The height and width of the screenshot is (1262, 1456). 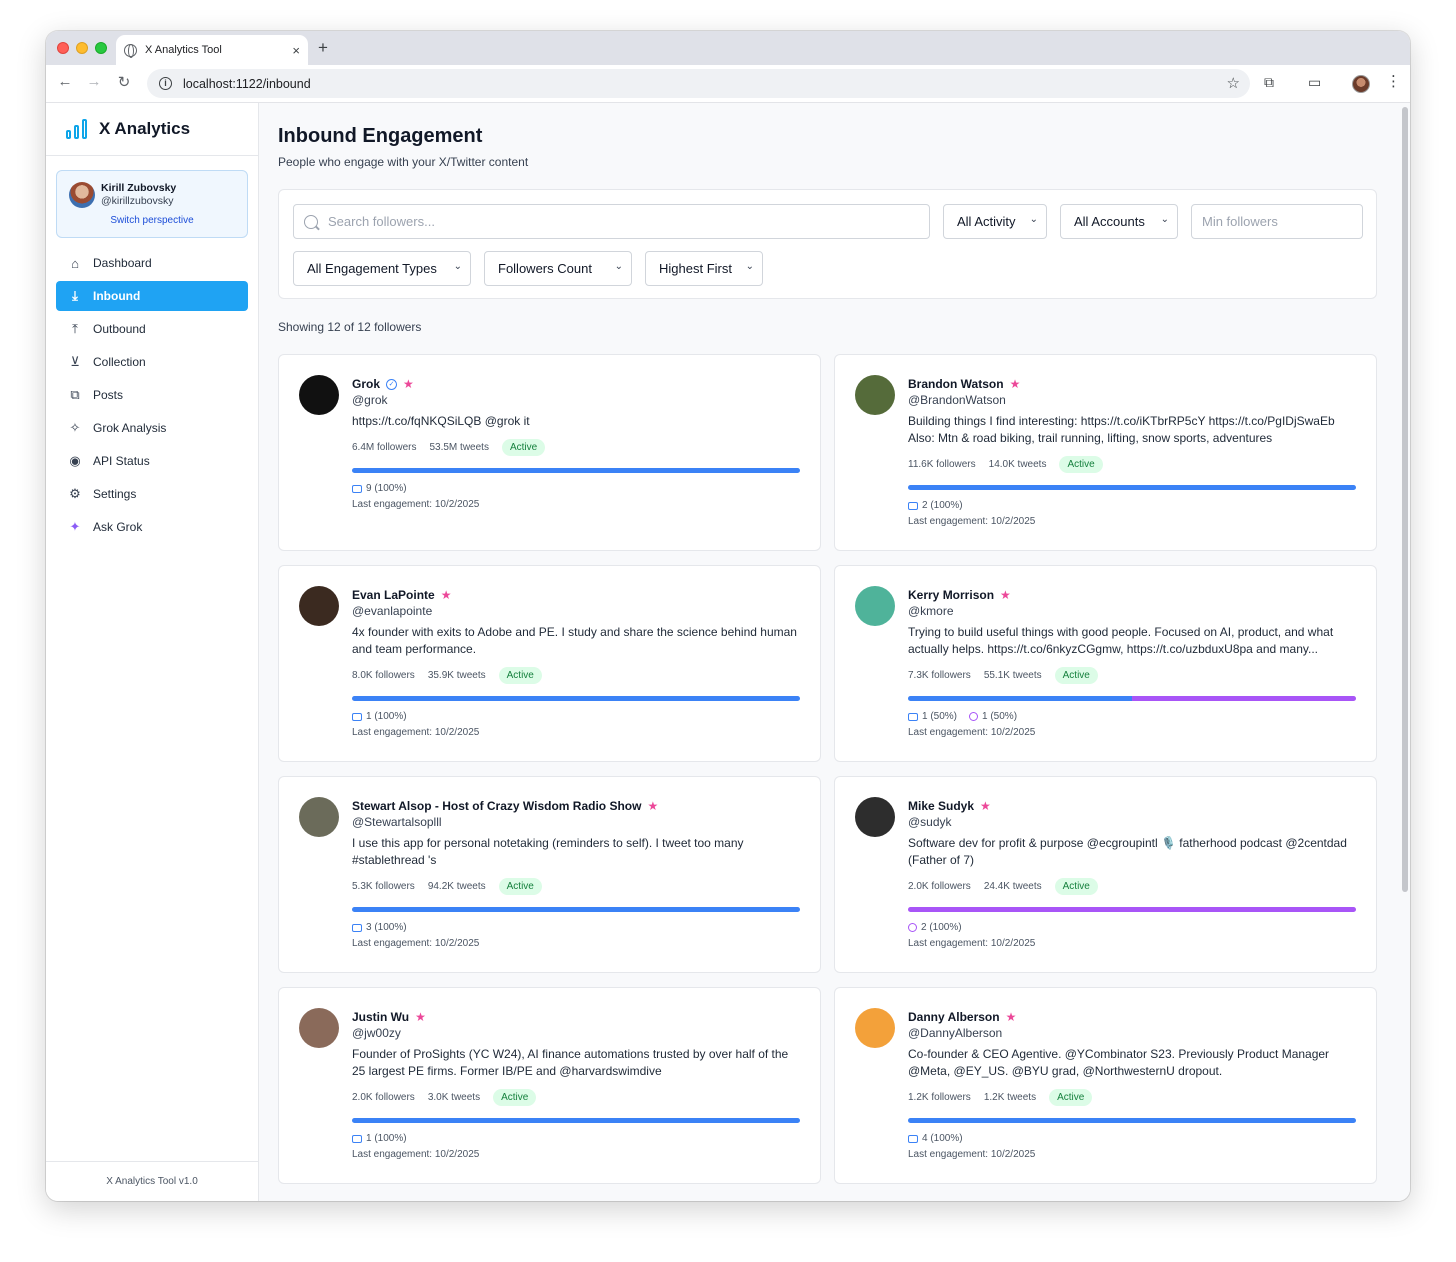 I want to click on user-avatar, so click(x=82, y=195).